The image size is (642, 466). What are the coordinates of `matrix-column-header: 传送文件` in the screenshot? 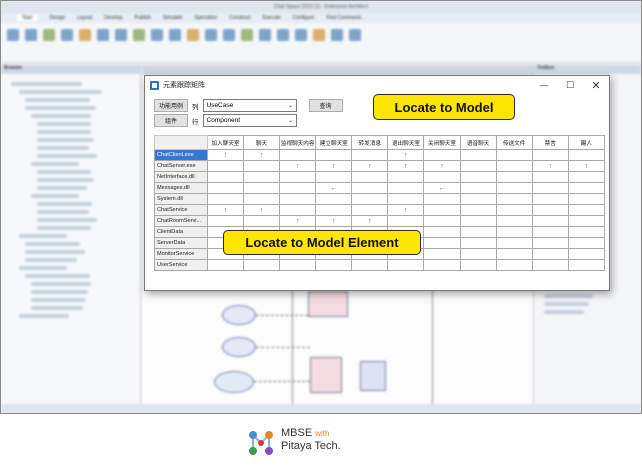 It's located at (514, 142).